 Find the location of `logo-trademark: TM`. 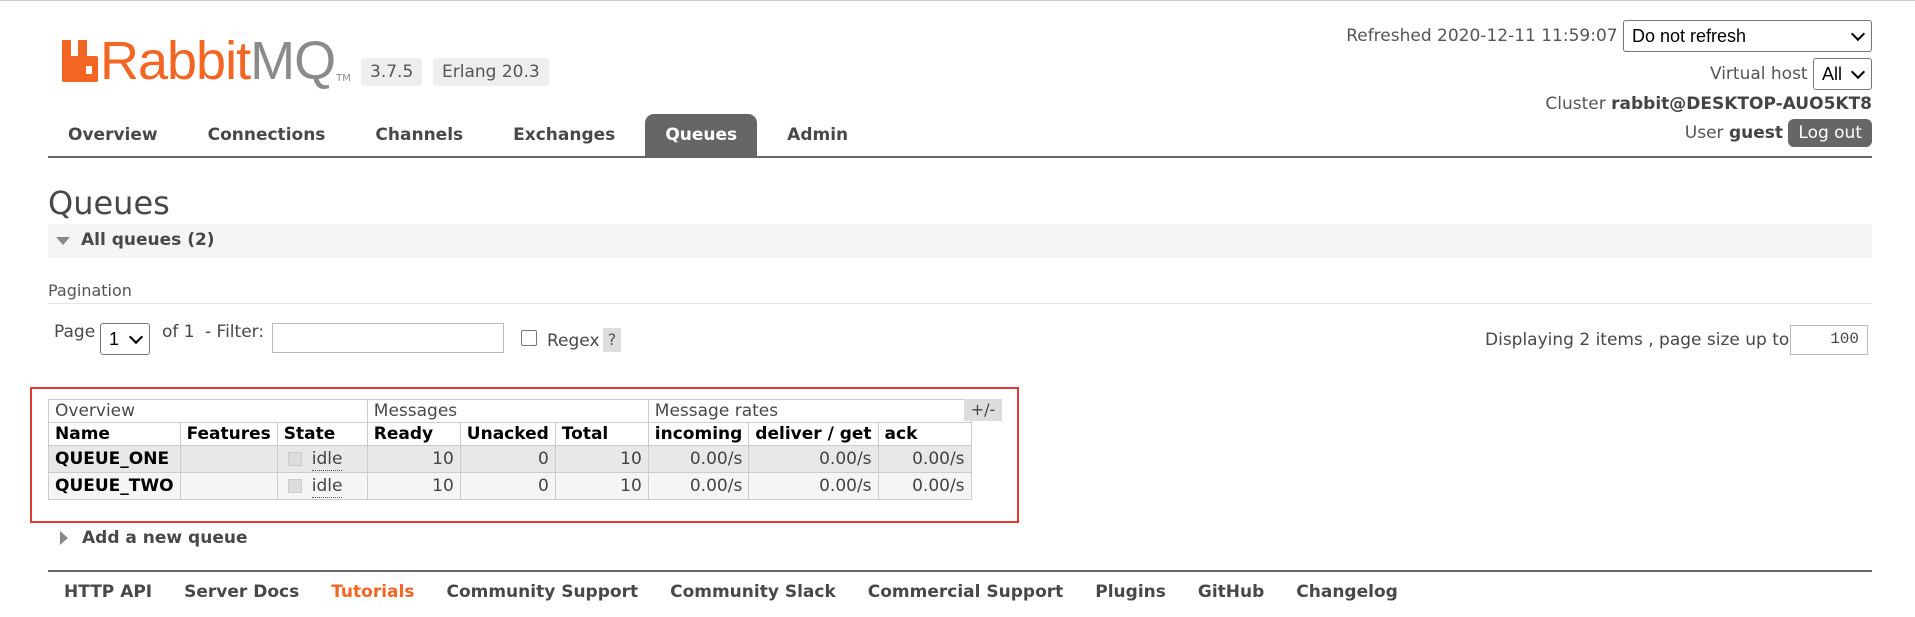

logo-trademark: TM is located at coordinates (343, 78).